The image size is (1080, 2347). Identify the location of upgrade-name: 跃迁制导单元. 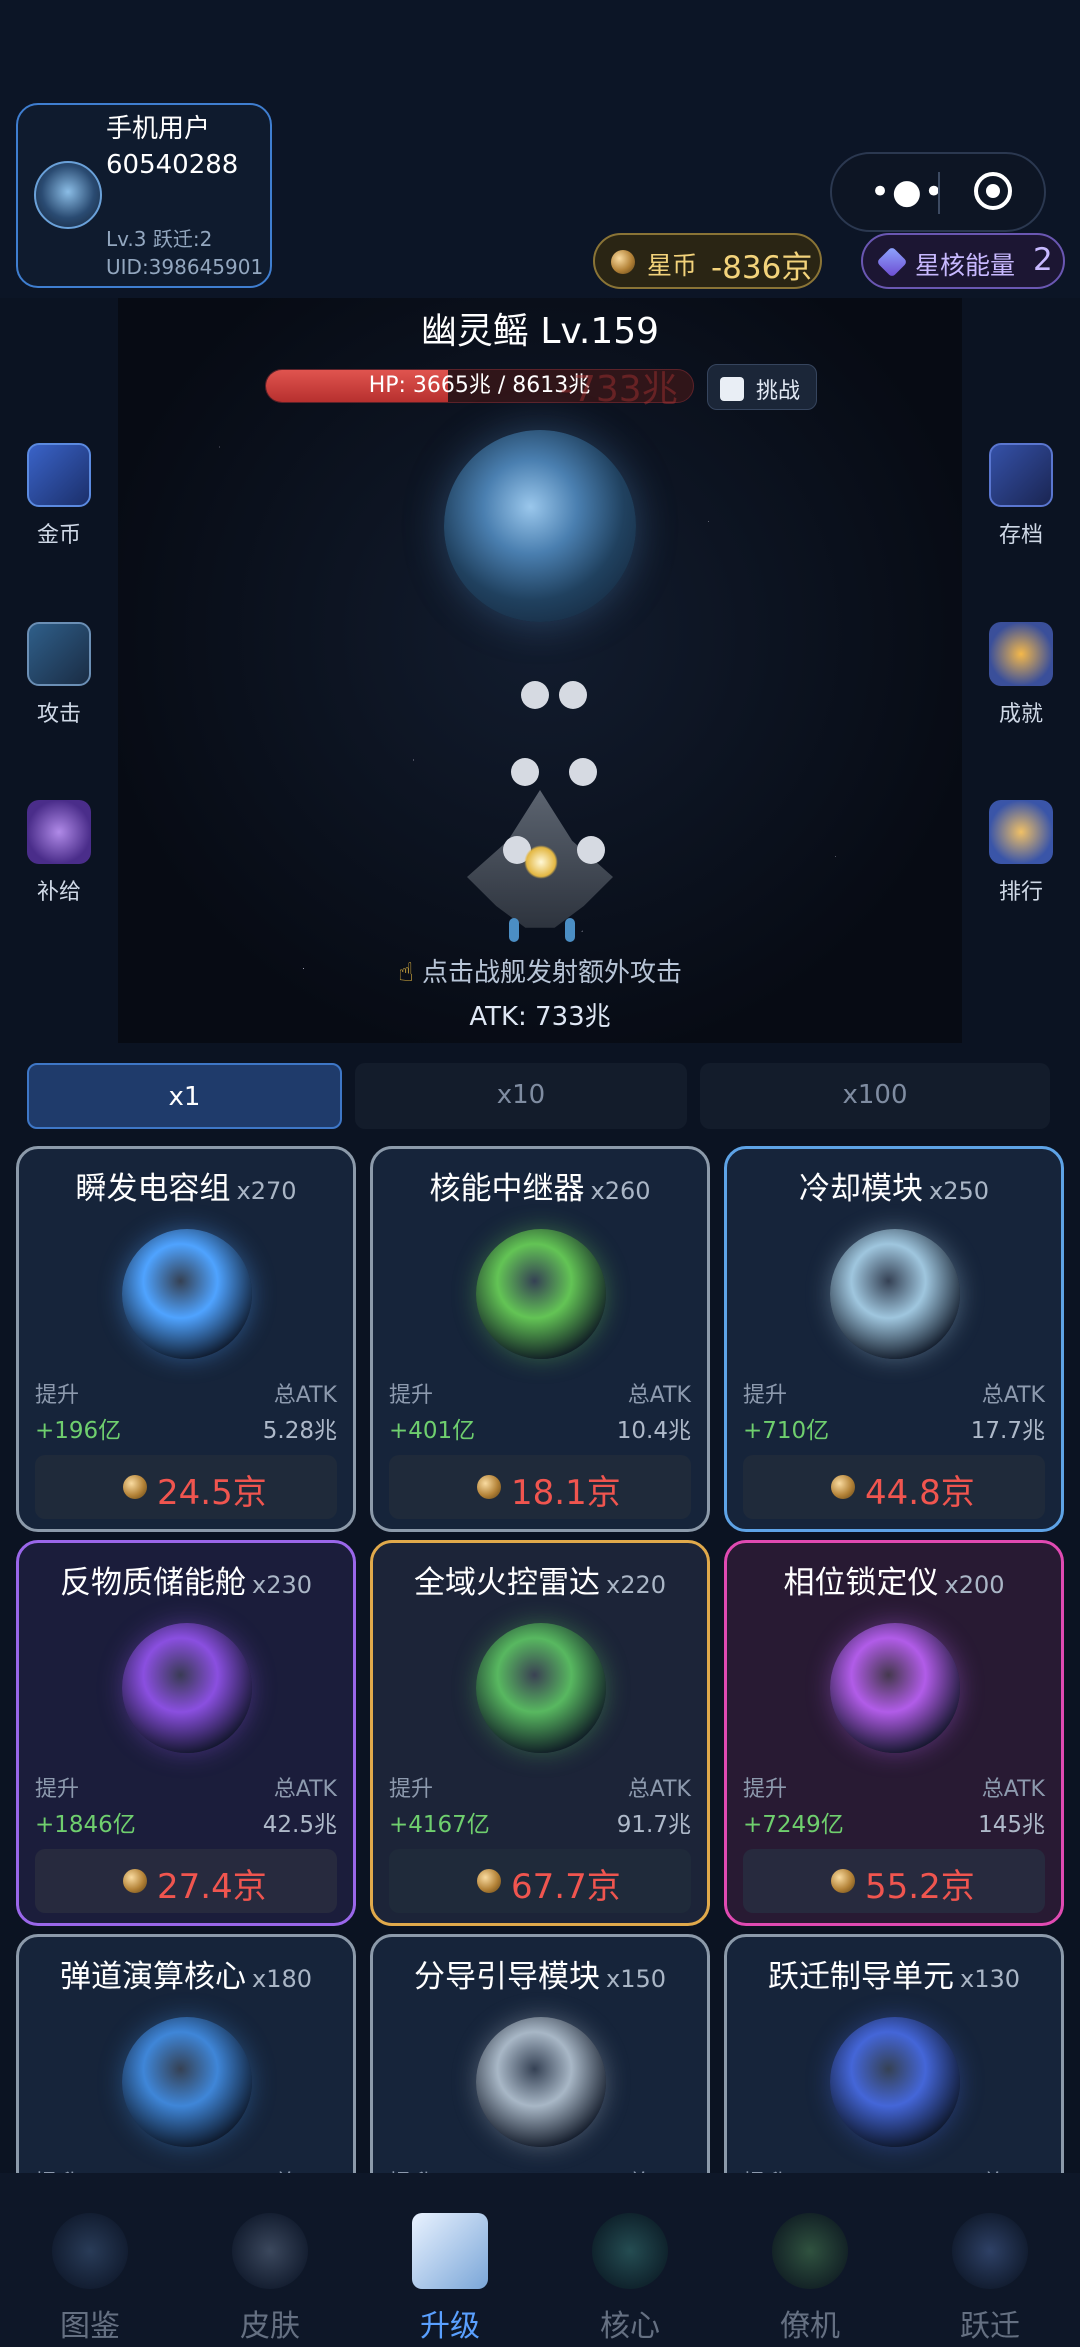
(860, 1977).